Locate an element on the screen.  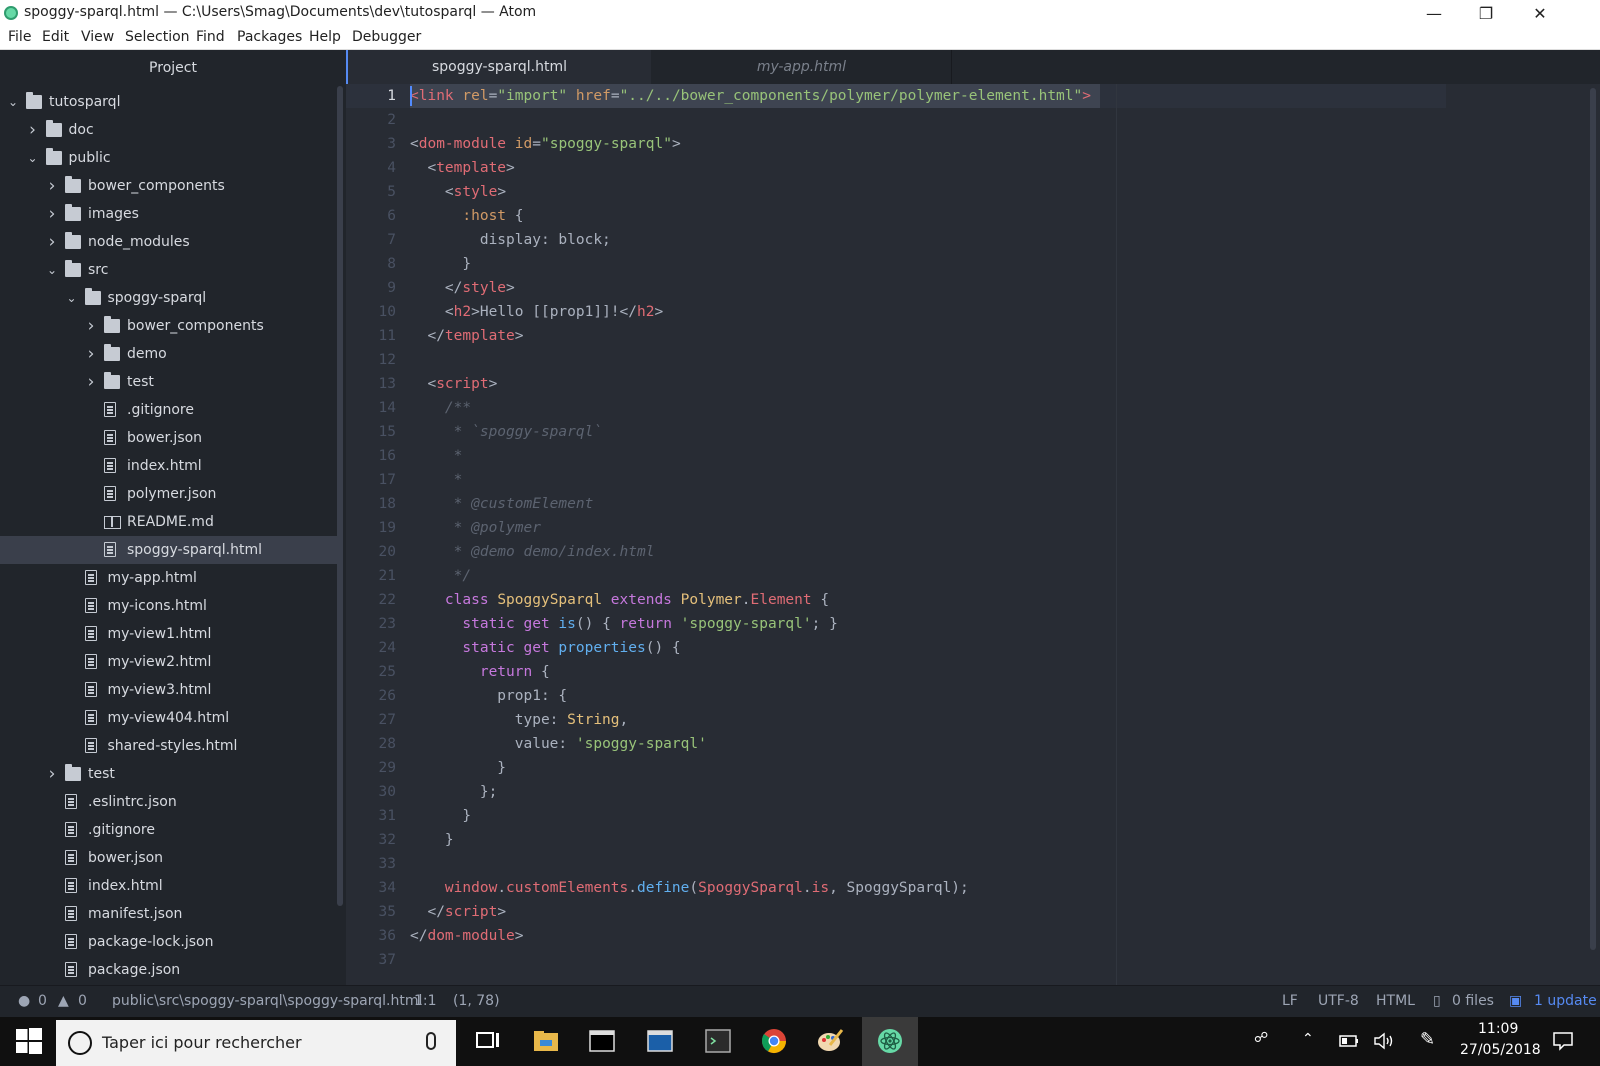
updates-link: 1 update is located at coordinates (1565, 1001).